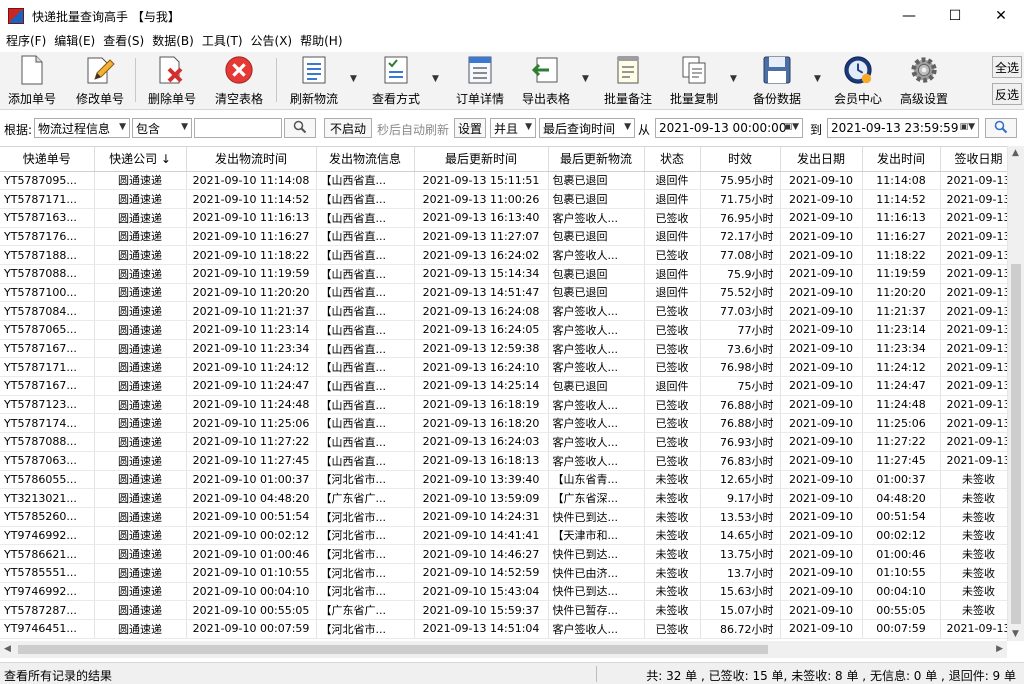 The image size is (1024, 684). Describe the element at coordinates (481, 498) in the screenshot. I see `cell-last-update-time: 2021-09-10 13:59:09` at that location.